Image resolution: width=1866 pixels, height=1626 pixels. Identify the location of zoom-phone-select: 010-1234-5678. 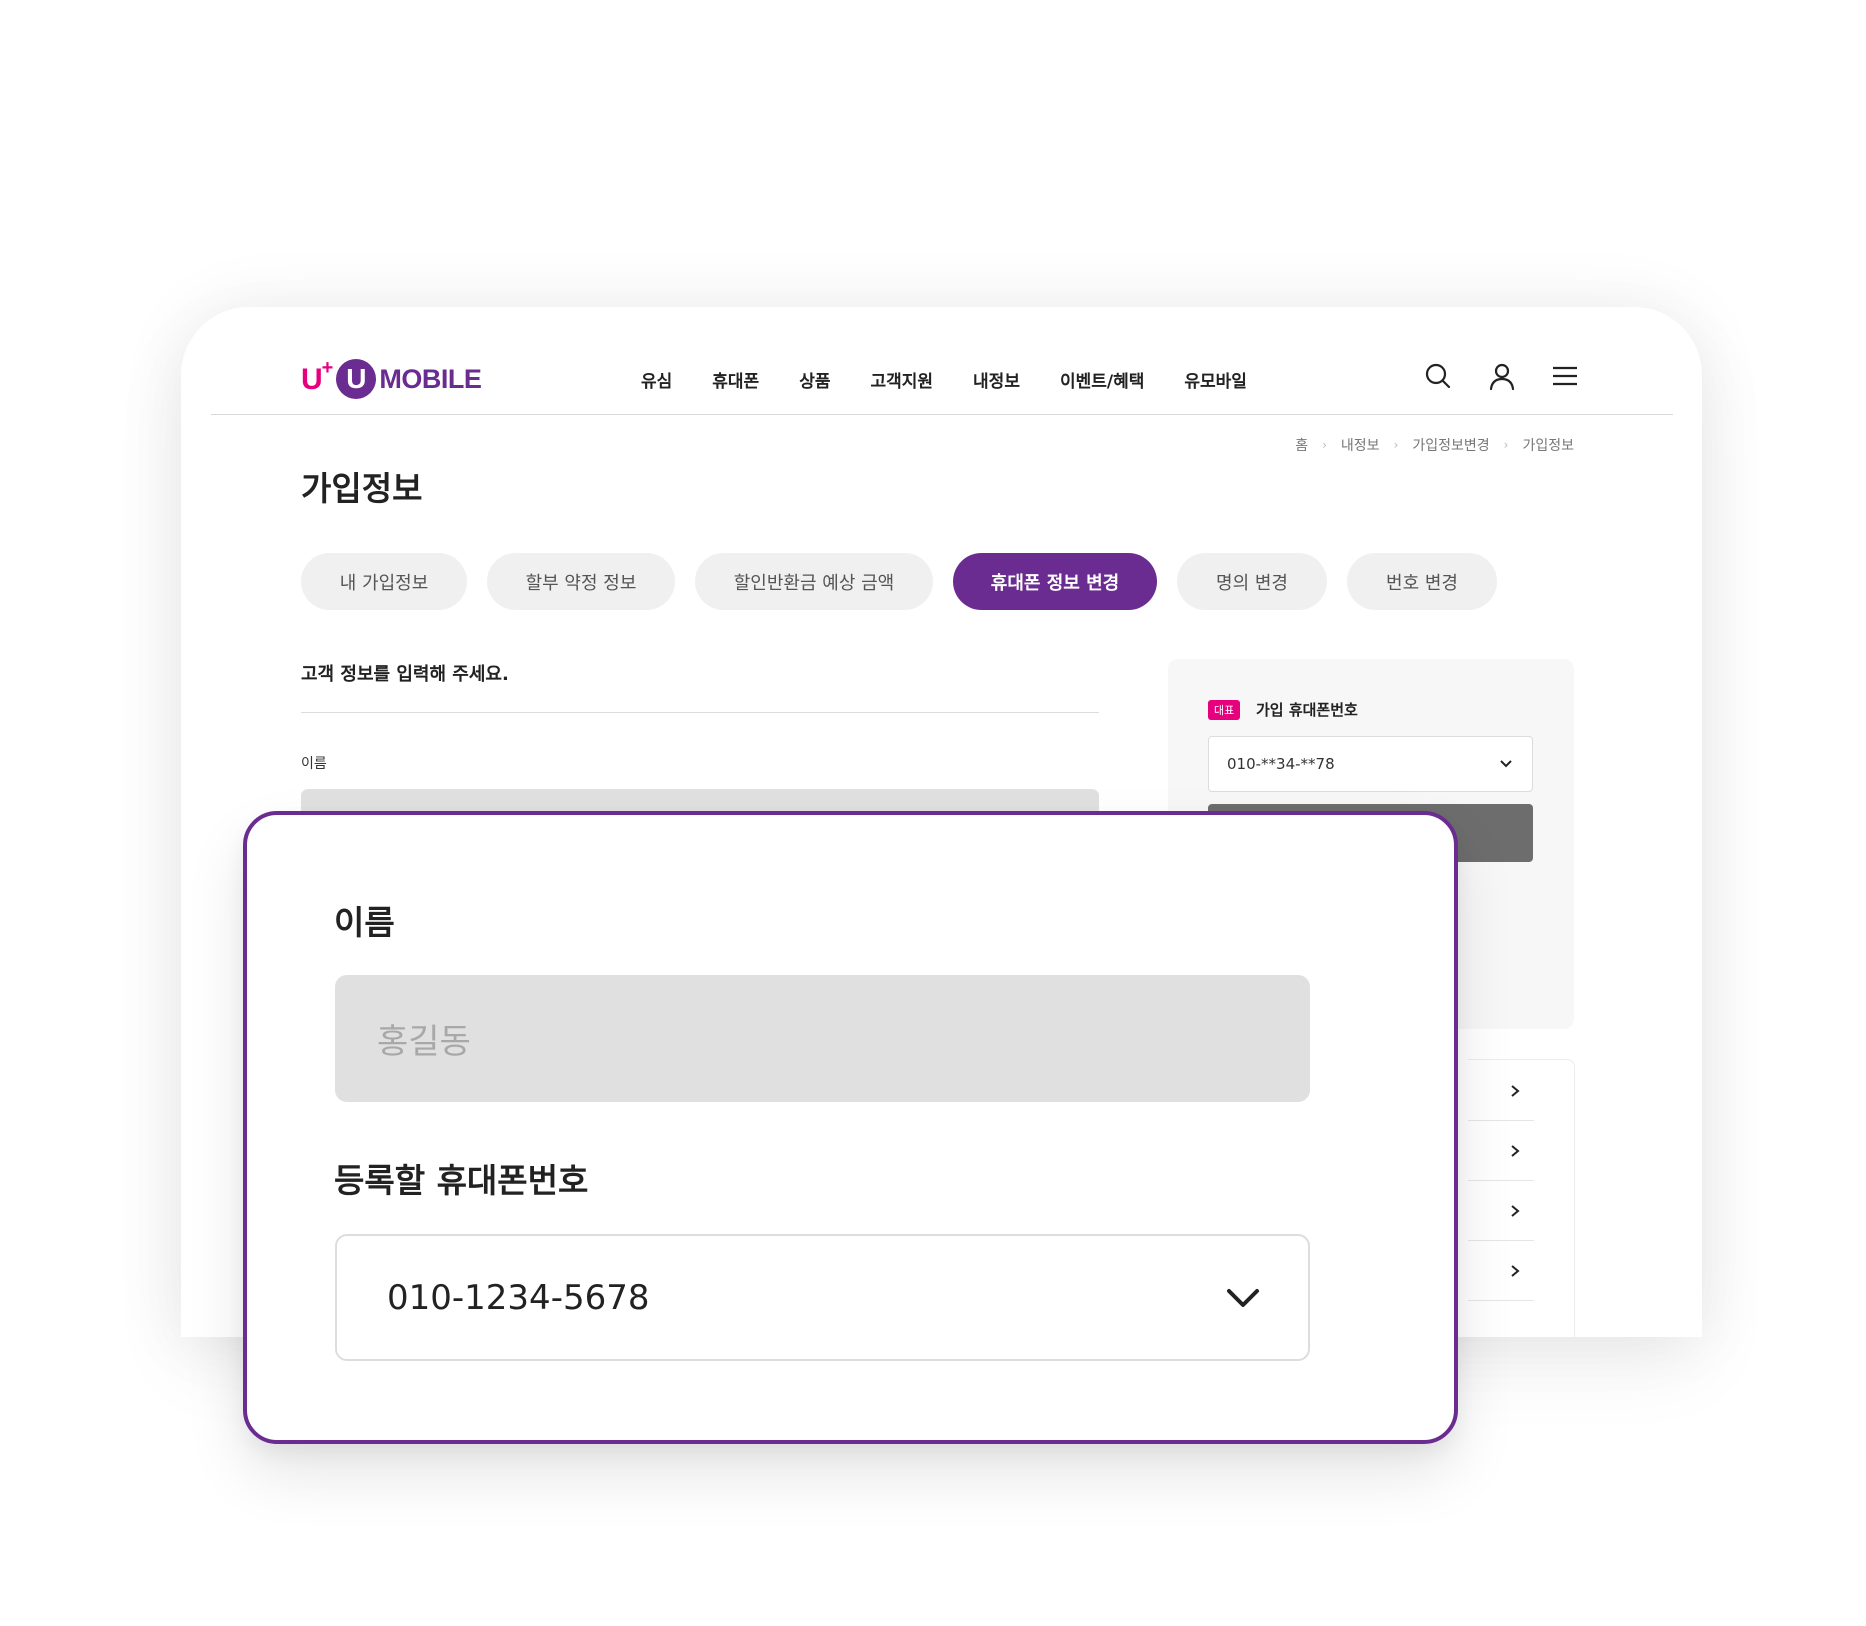
(822, 1297).